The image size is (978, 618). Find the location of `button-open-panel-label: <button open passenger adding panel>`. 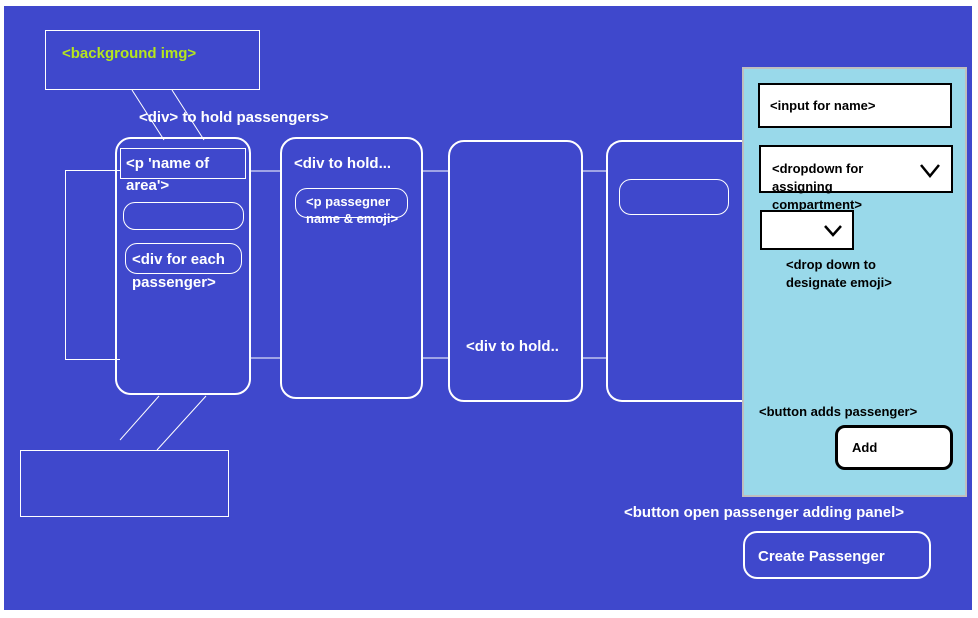

button-open-panel-label: <button open passenger adding panel> is located at coordinates (764, 512).